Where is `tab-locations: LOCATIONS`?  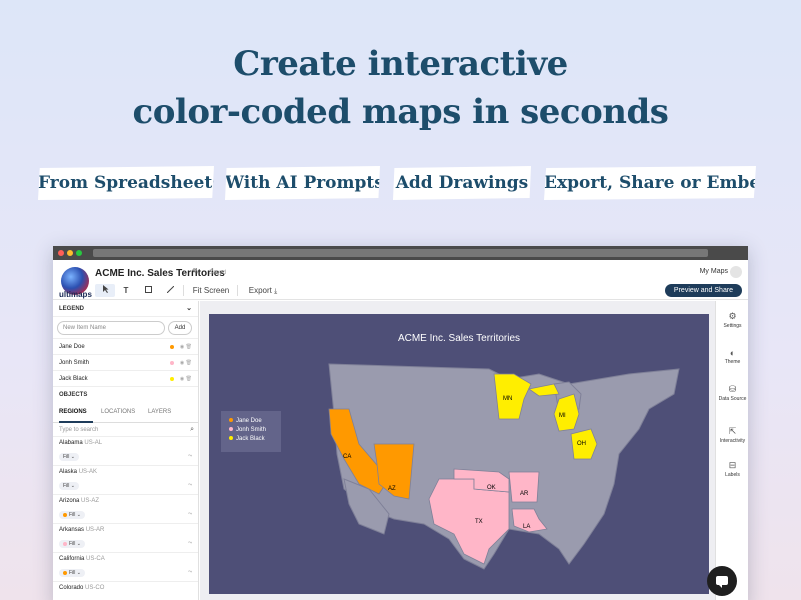
tab-locations: LOCATIONS is located at coordinates (118, 412).